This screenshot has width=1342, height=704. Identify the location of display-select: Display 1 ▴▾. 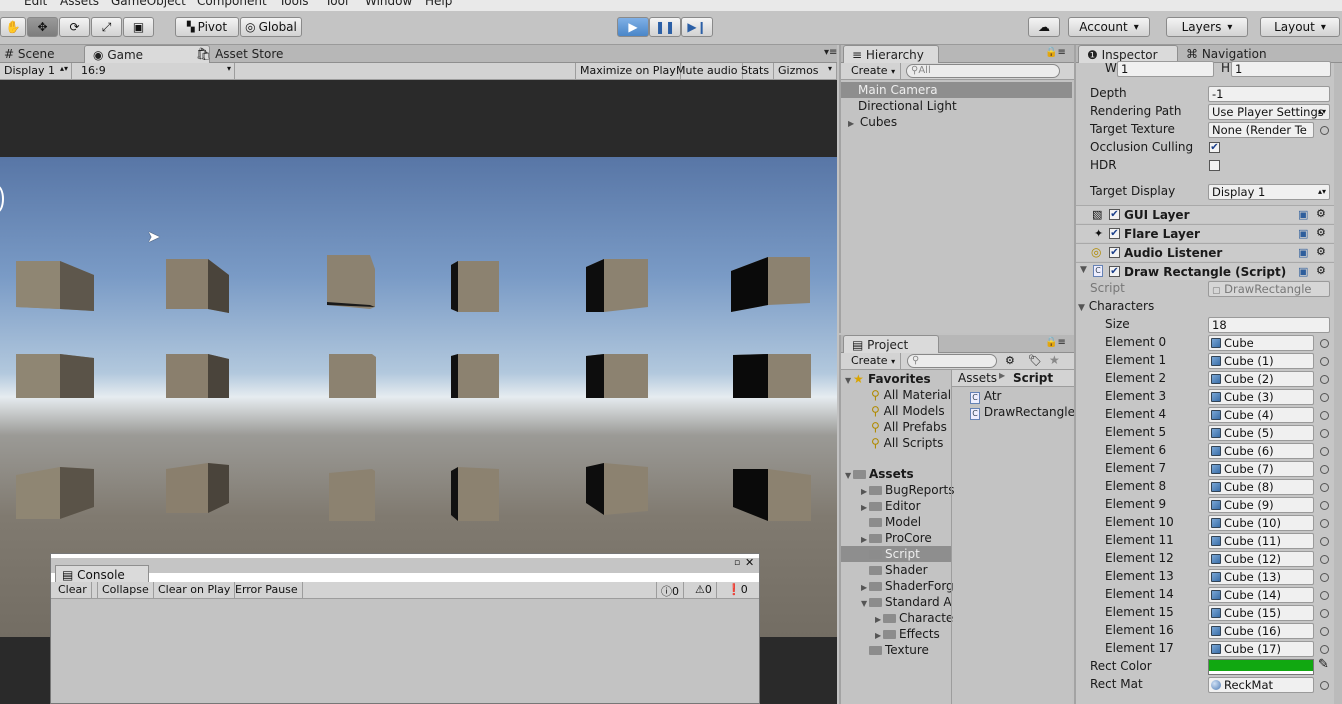
(36, 71).